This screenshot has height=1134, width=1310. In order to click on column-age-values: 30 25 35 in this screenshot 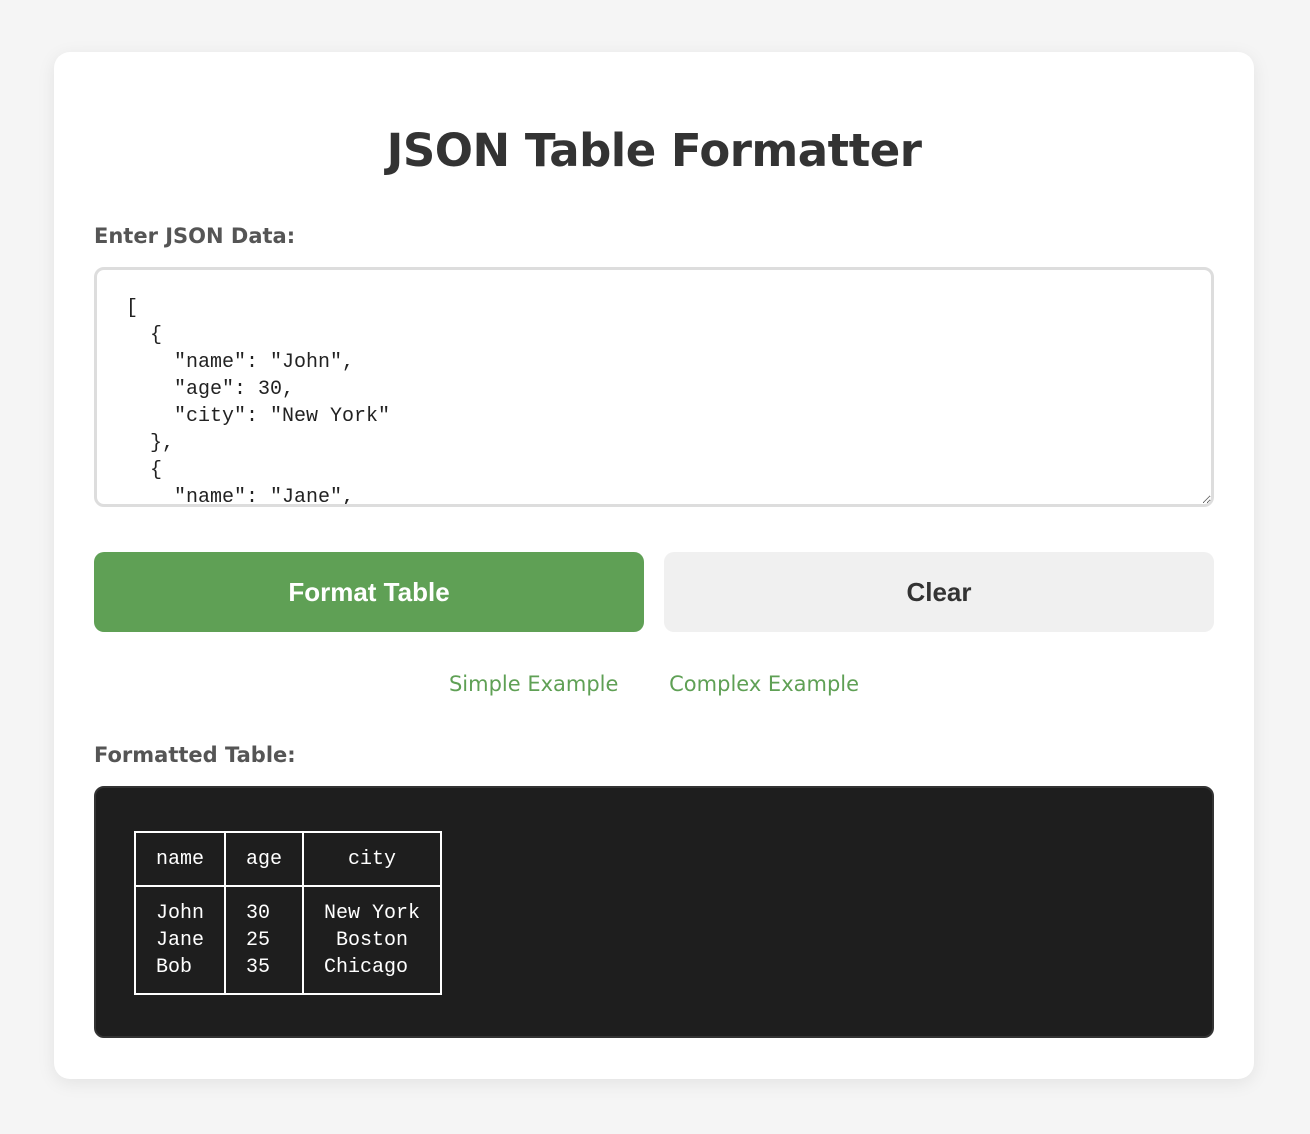, I will do `click(264, 940)`.